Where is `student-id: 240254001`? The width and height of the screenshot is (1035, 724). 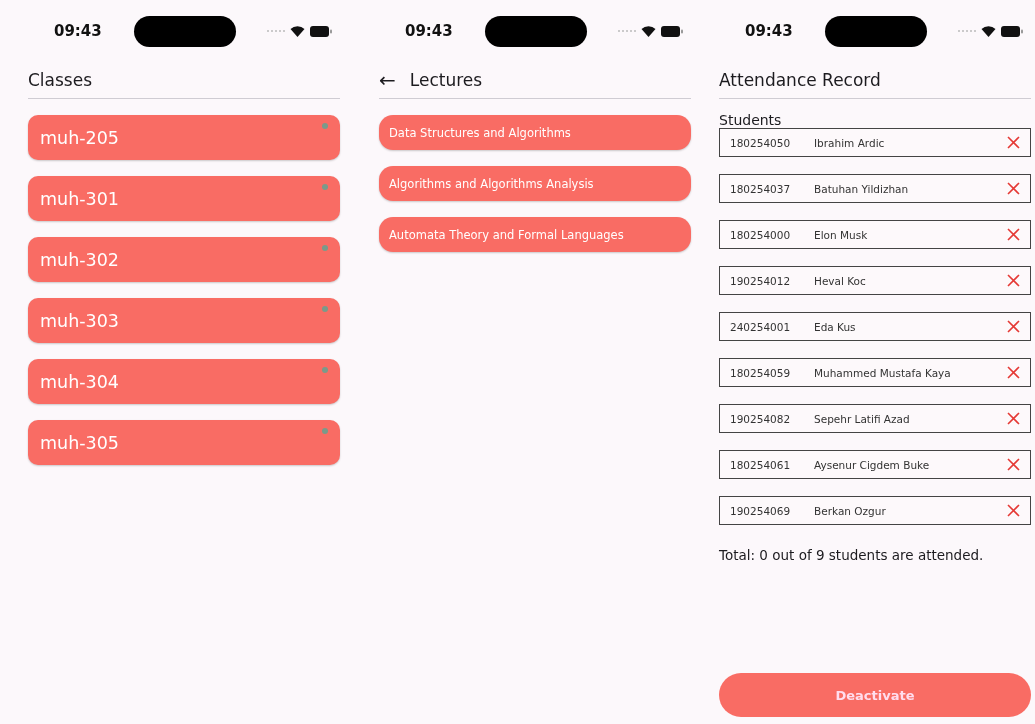
student-id: 240254001 is located at coordinates (761, 326).